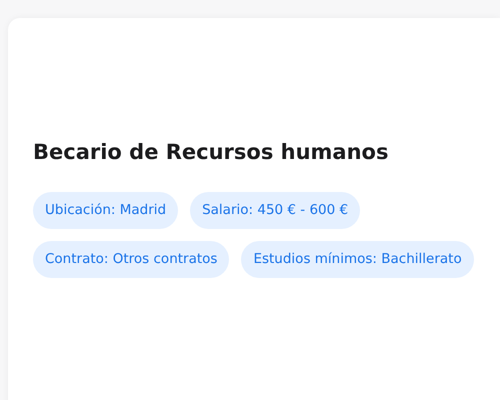  What do you see at coordinates (131, 259) in the screenshot?
I see `info-tag: Contrato: Otros contratos` at bounding box center [131, 259].